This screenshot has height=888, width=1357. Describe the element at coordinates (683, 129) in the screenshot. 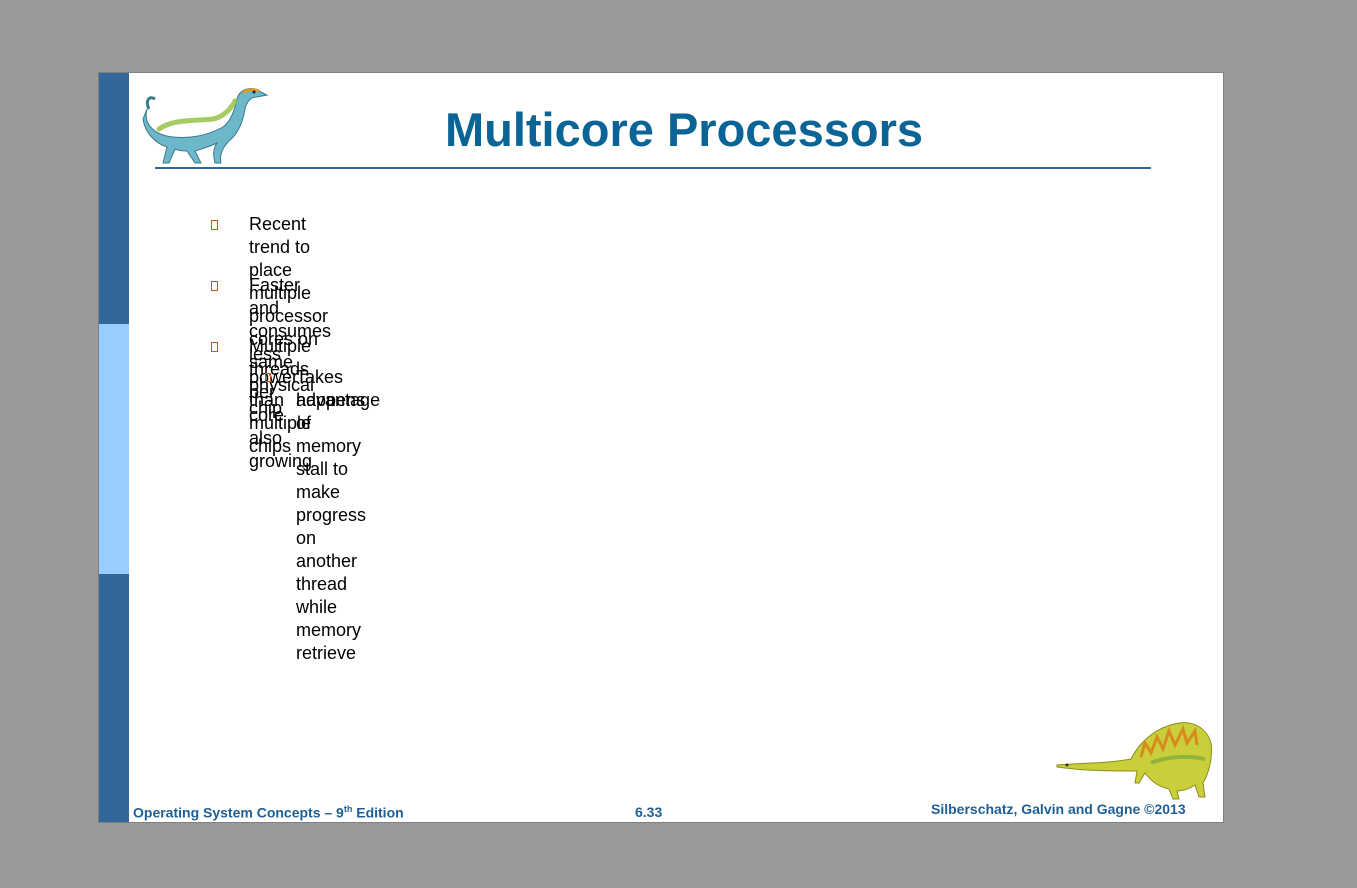

I see `slide-title: Multicore Processors` at that location.